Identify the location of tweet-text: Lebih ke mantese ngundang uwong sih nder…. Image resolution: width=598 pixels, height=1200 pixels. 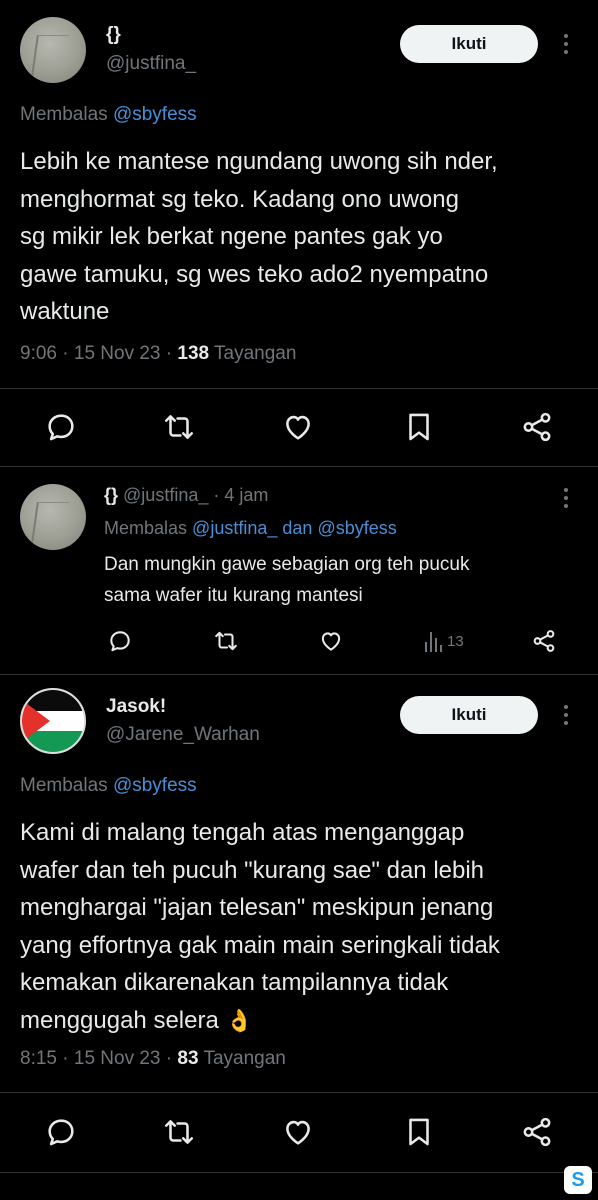
(259, 237).